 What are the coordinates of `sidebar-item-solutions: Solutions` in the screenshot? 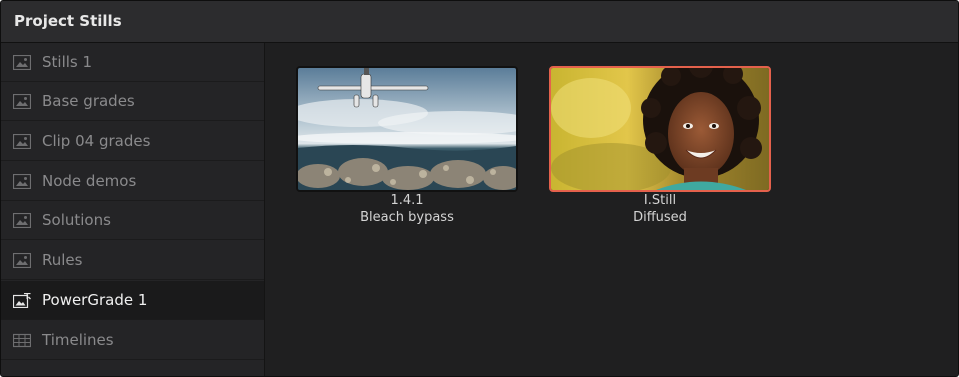 It's located at (132, 220).